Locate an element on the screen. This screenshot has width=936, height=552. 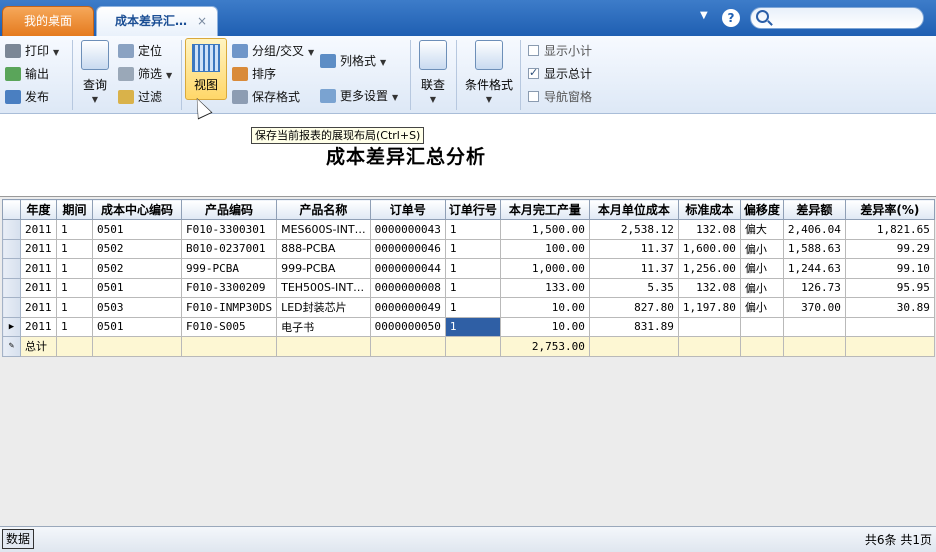
table-cell: F010-S005 is located at coordinates (229, 326).